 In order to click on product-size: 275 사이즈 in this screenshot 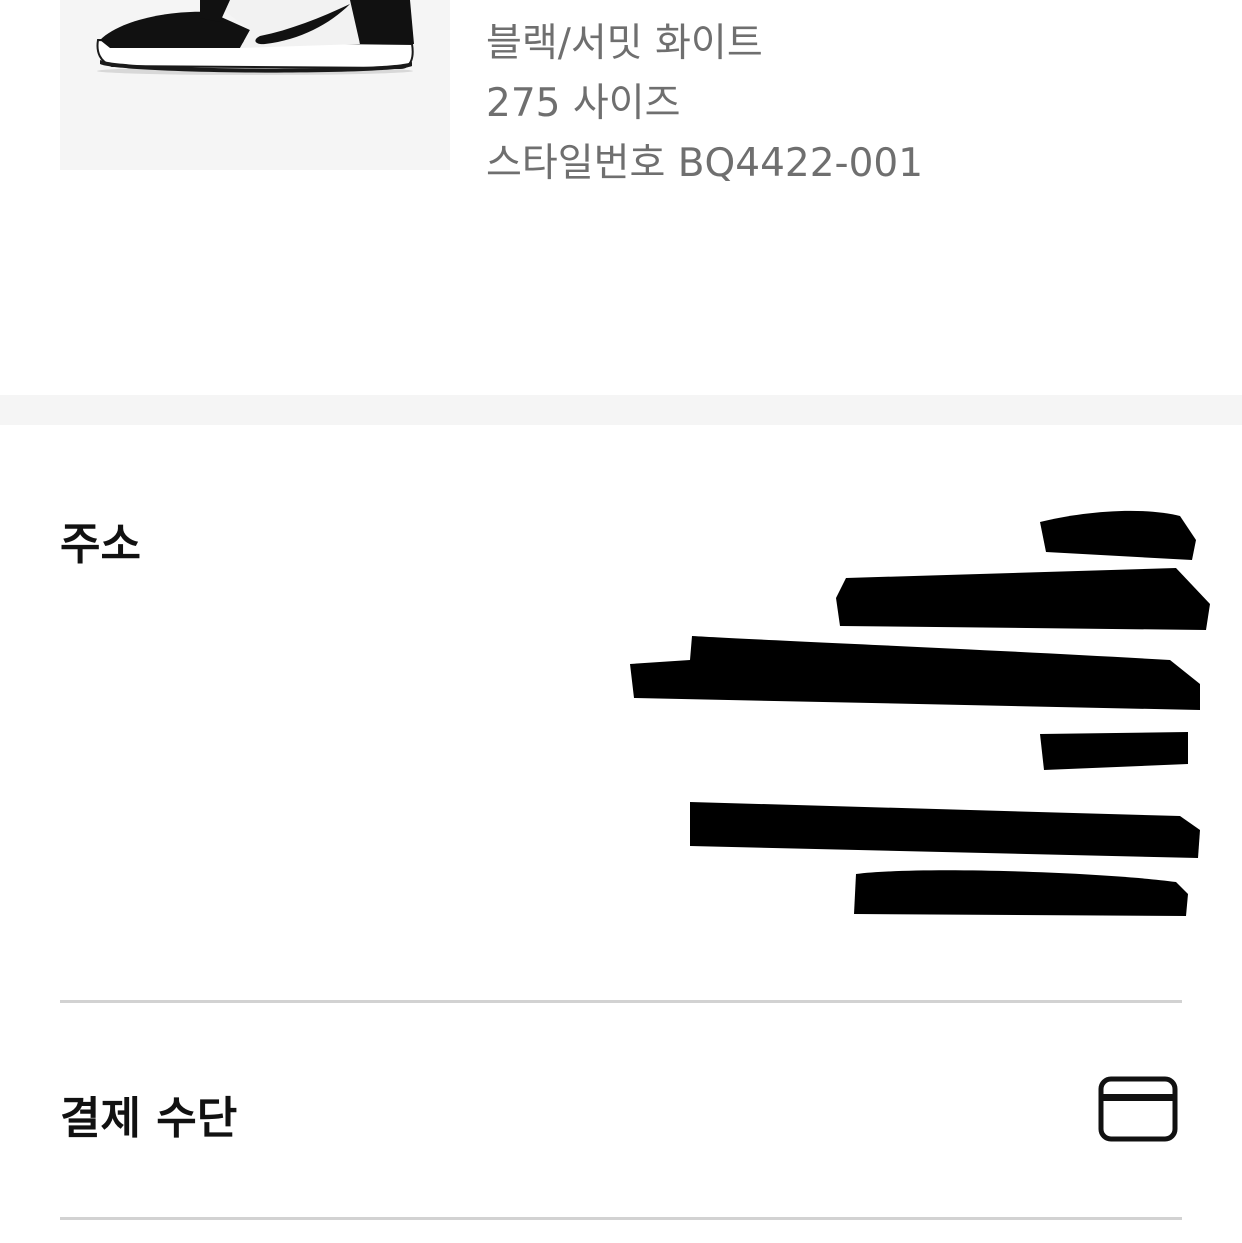, I will do `click(583, 103)`.